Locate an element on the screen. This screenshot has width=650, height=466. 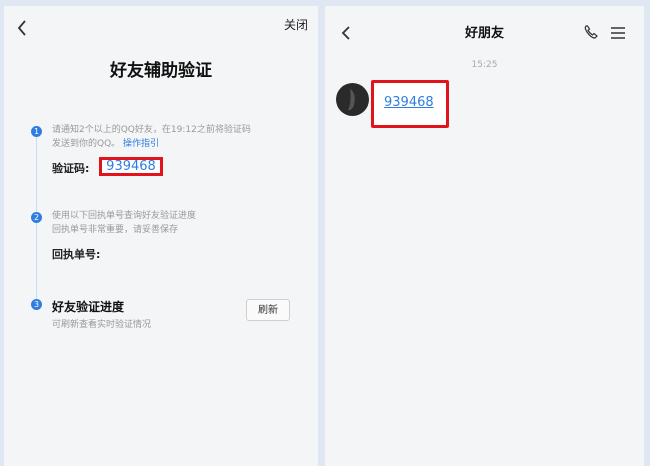
close-button: 关闭 is located at coordinates (296, 24).